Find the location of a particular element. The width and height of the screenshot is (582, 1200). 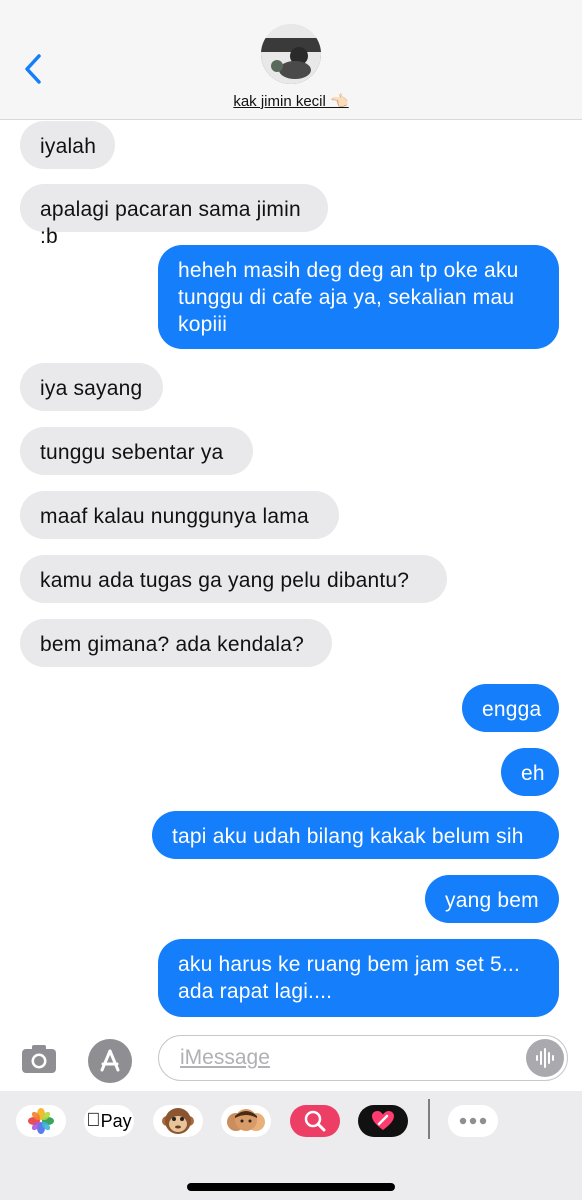

monkey-icon is located at coordinates (178, 1121).